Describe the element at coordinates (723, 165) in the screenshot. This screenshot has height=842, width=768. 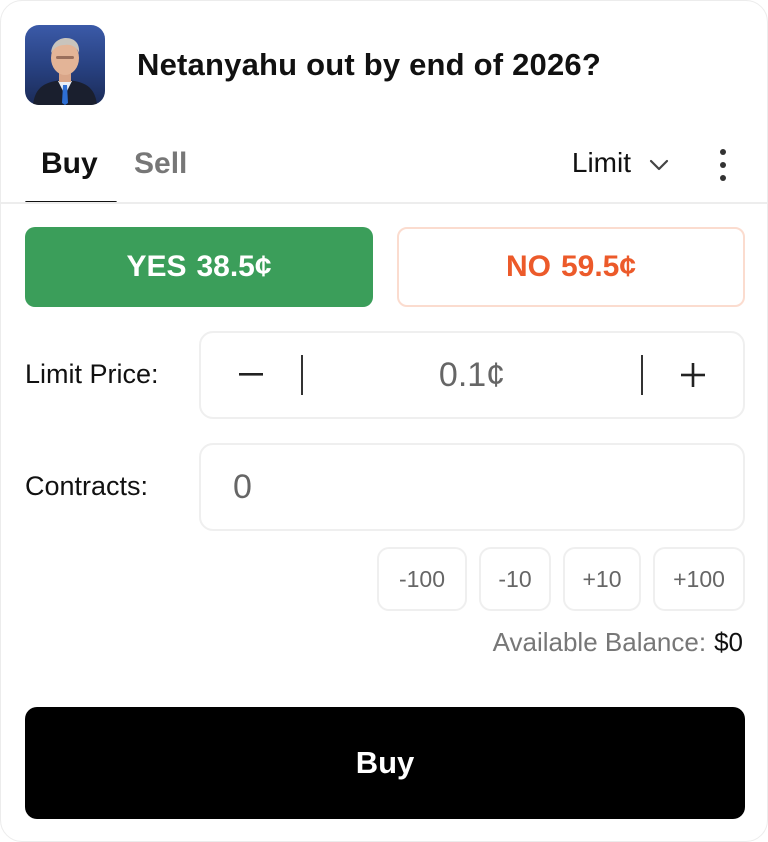
I see `more-vertical-icon` at that location.